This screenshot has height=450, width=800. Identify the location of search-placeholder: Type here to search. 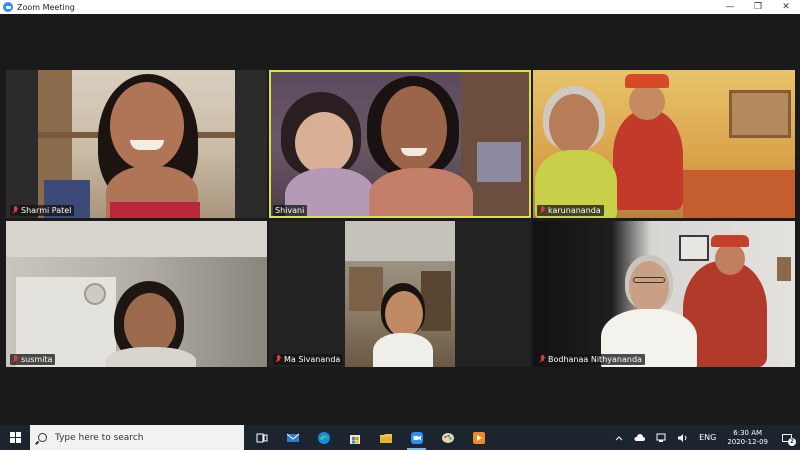
(99, 437).